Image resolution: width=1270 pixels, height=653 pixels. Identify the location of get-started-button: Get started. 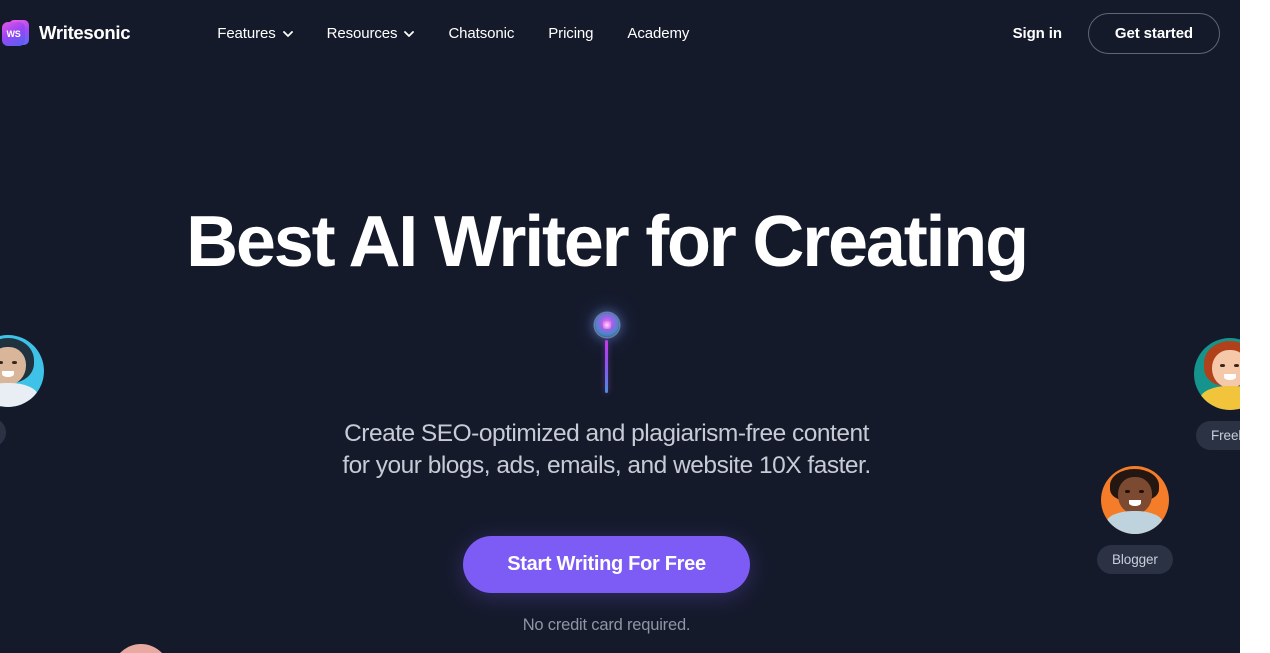
(1153, 33).